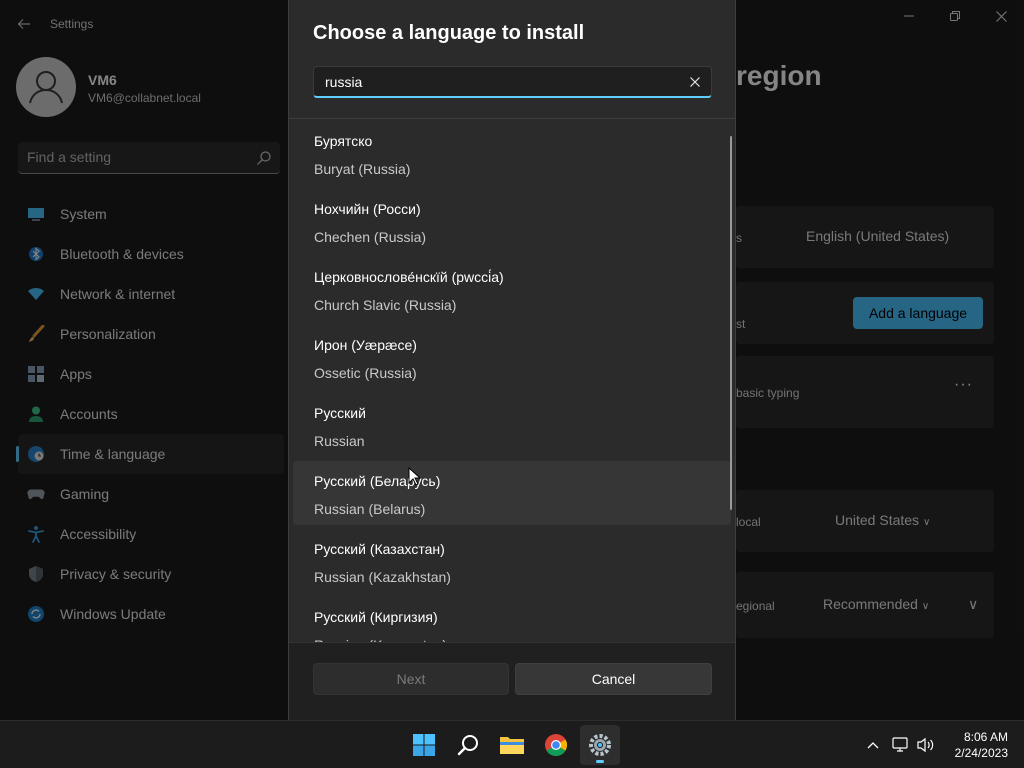  Describe the element at coordinates (343, 141) in the screenshot. I see `language-native-name: Бурятско` at that location.